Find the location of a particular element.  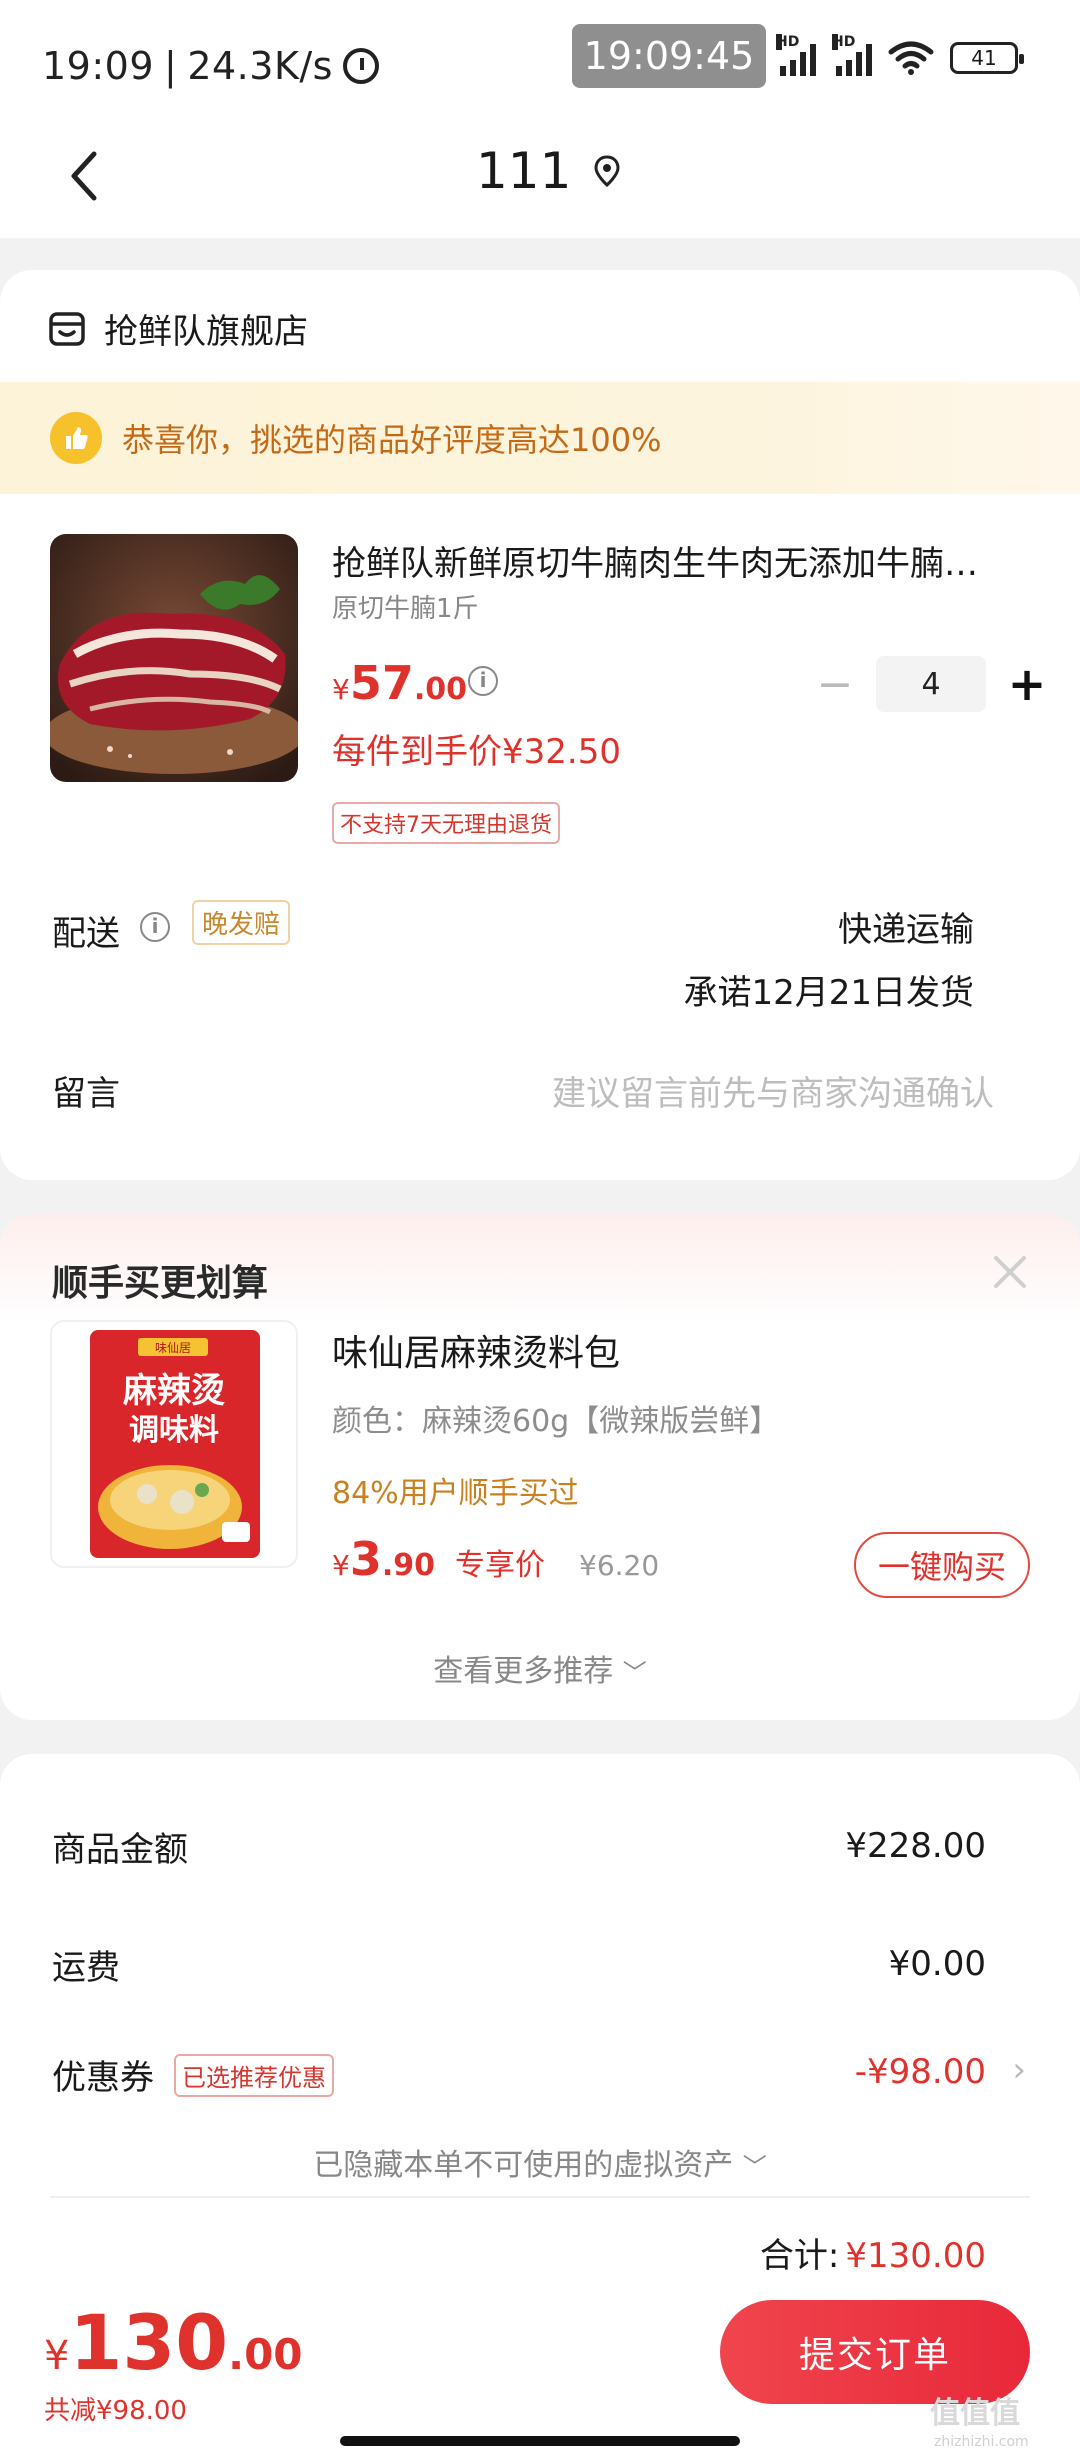

total-saved: 共减¥98.00 is located at coordinates (115, 2411).